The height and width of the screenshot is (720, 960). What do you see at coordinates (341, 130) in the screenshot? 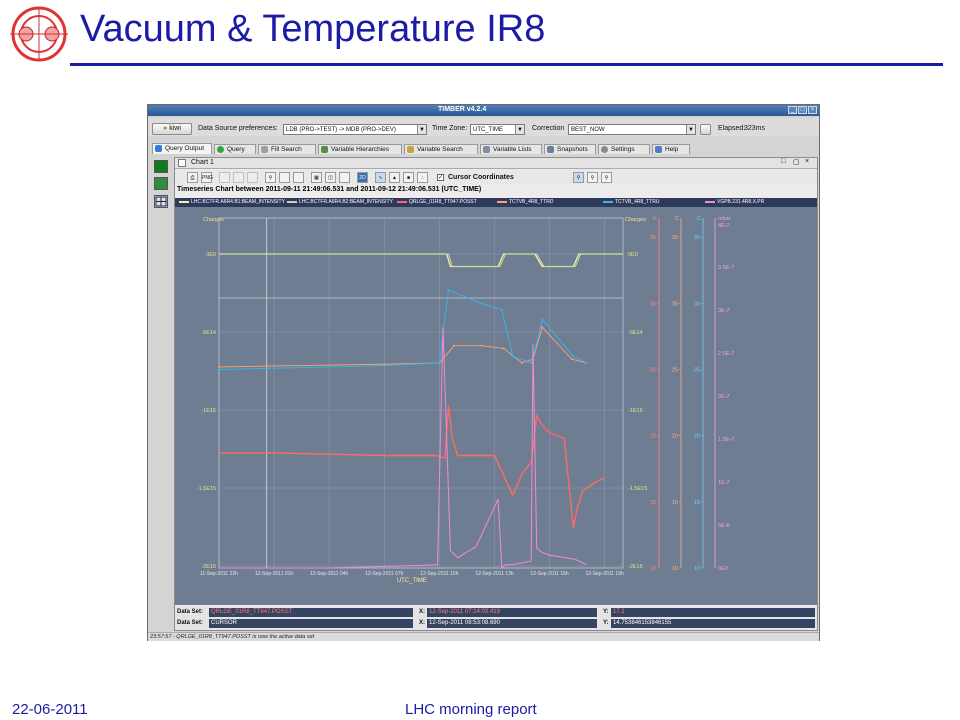
I see `data-source-value: LDB (PRO->TEST) -> MDB (PRO->DEV)` at bounding box center [341, 130].